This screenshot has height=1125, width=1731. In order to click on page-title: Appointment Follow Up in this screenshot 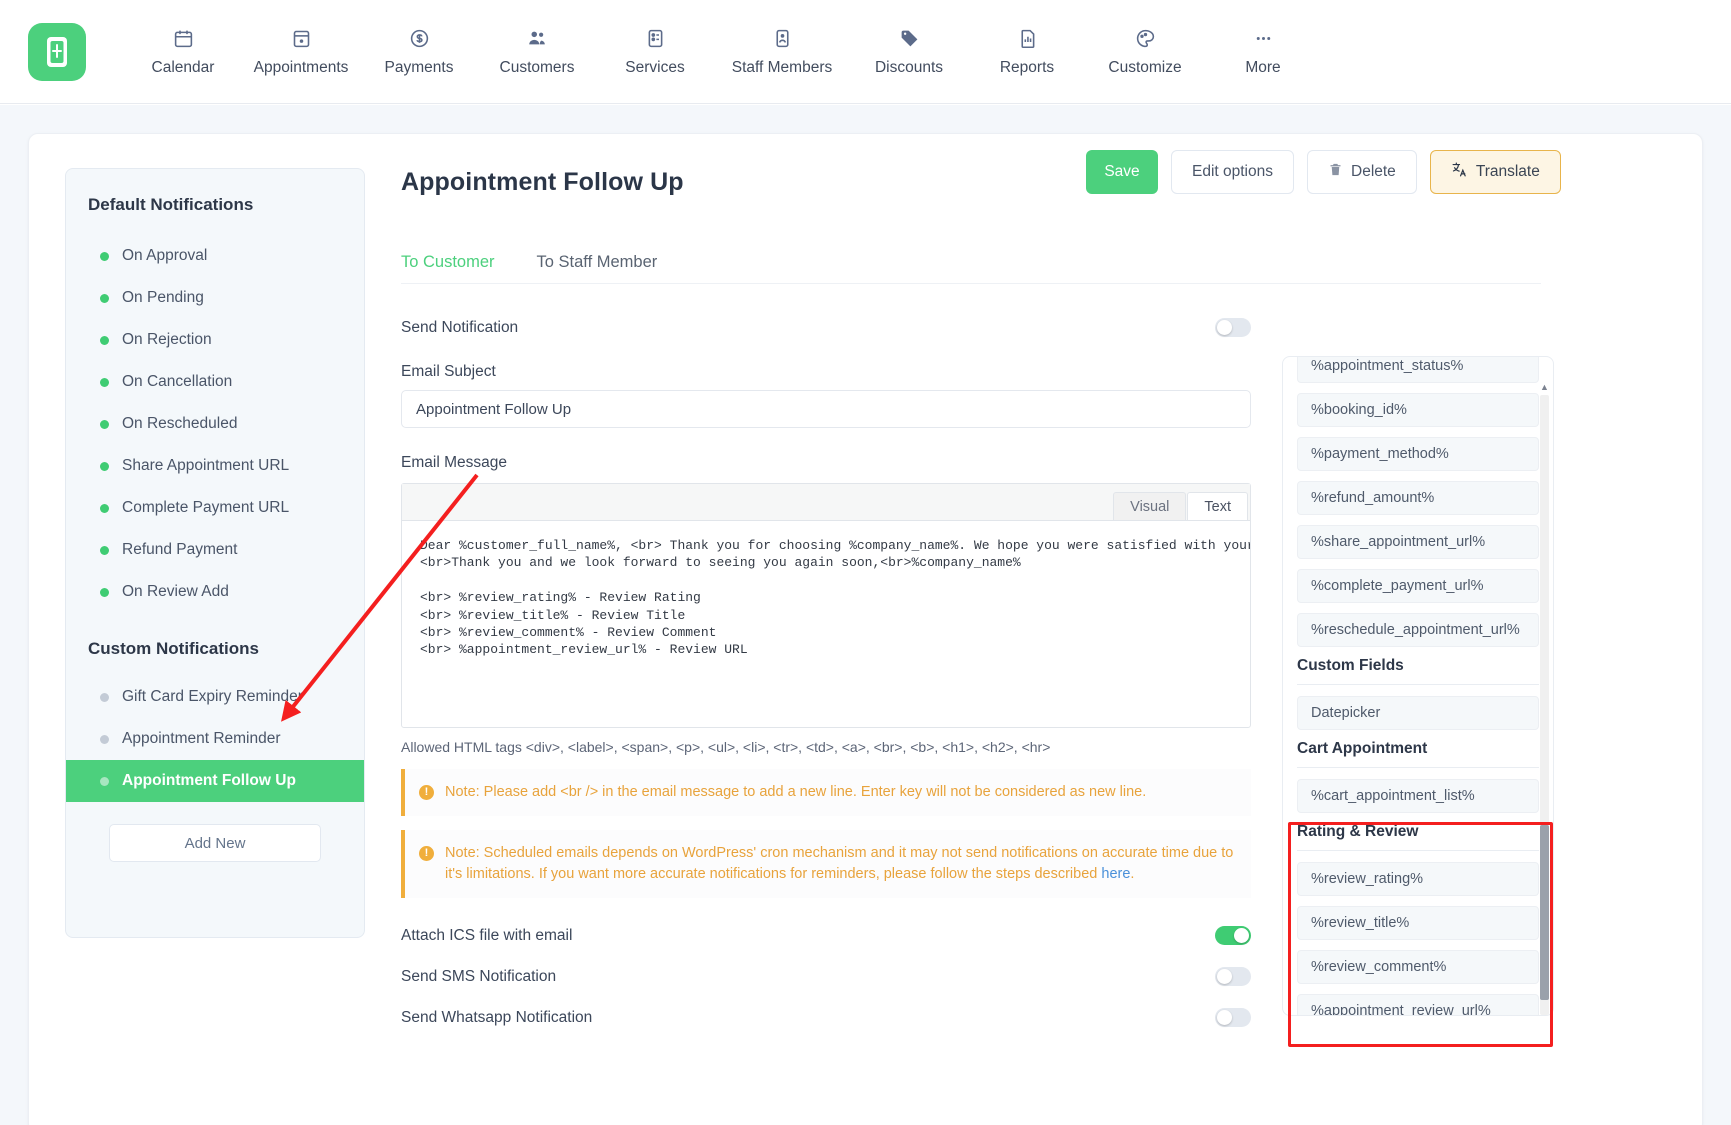, I will do `click(542, 182)`.